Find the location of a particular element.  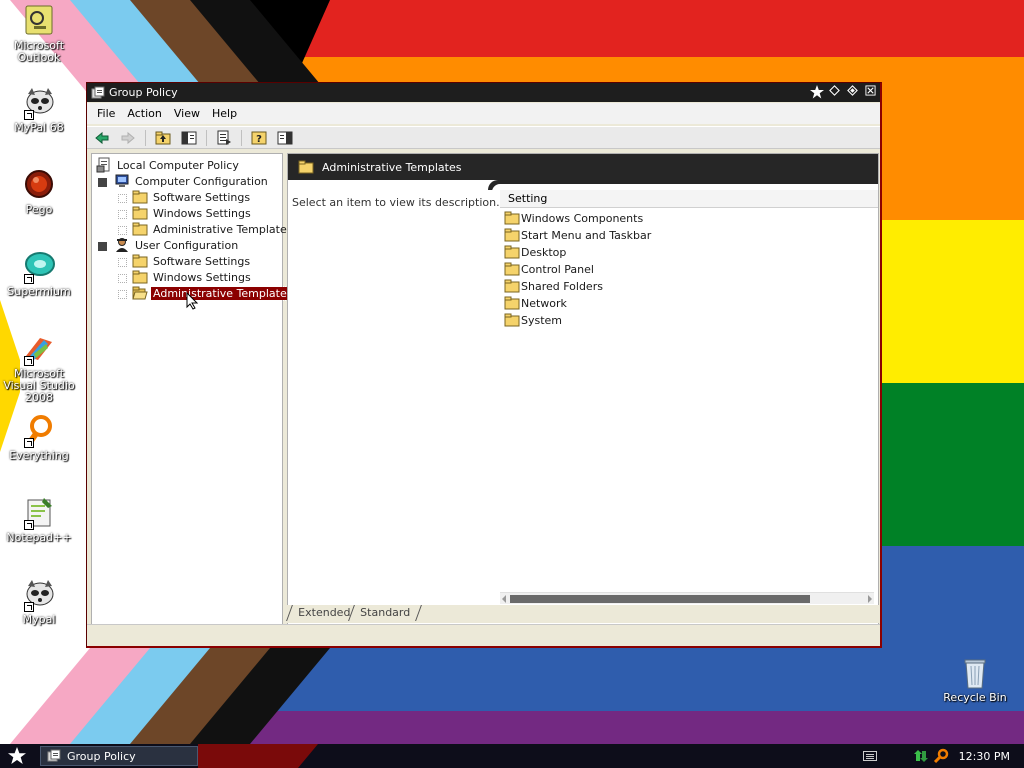

outlook-icon is located at coordinates (39, 21).